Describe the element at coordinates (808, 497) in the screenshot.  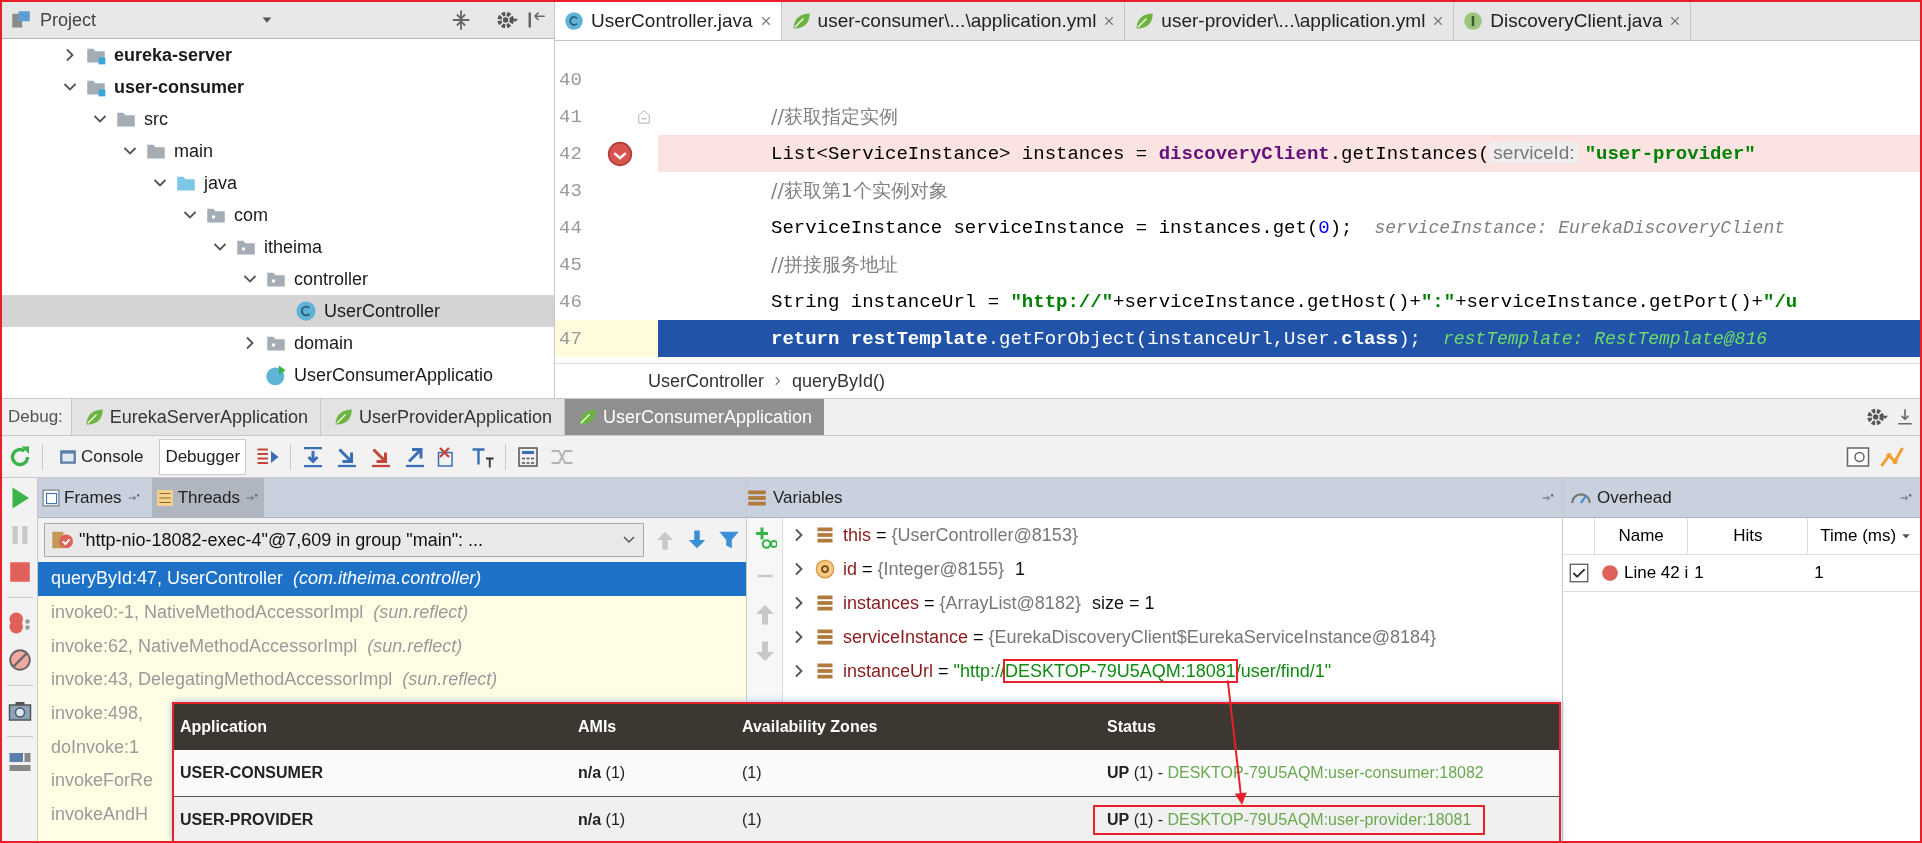
I see `panel-title: Variables` at that location.